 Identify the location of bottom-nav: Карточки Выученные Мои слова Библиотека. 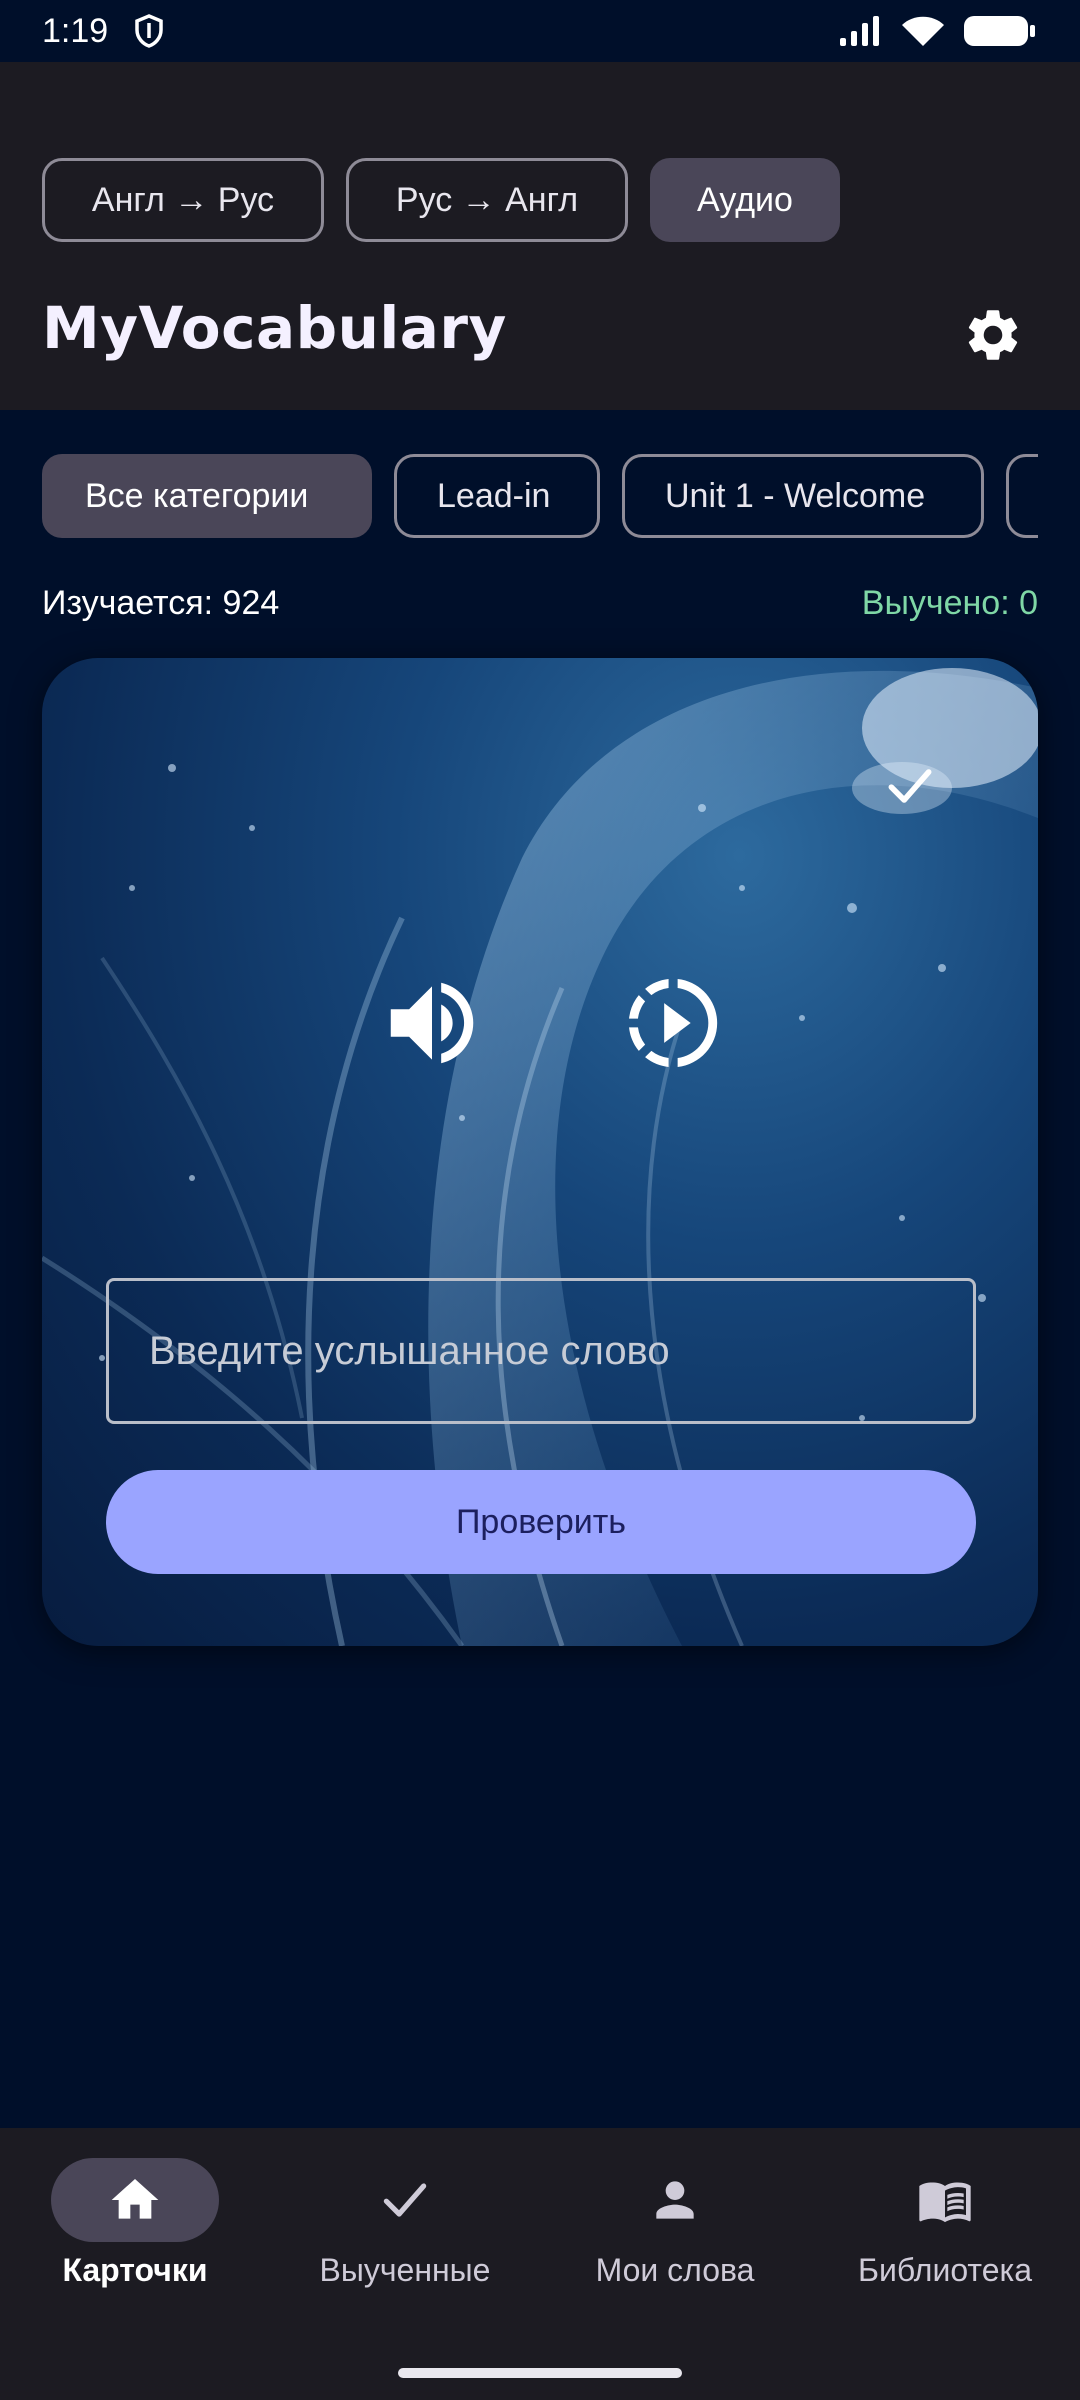
(540, 2264).